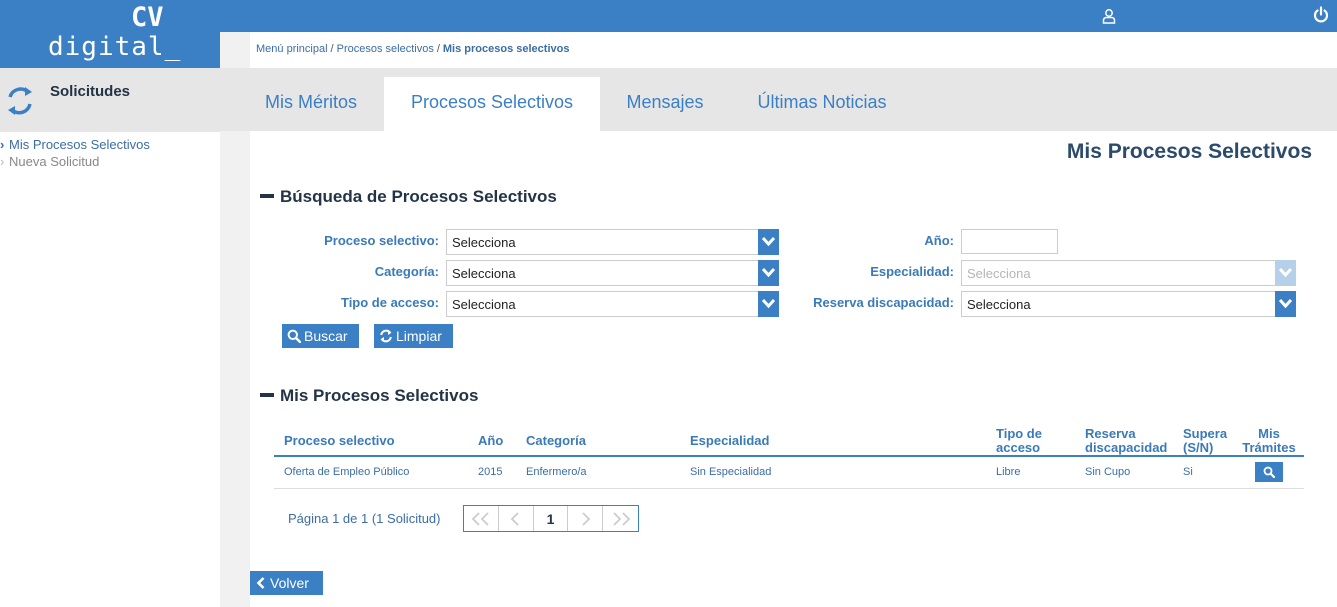 The image size is (1337, 607). What do you see at coordinates (999, 273) in the screenshot?
I see `especialidad-select-value: Selecciona` at bounding box center [999, 273].